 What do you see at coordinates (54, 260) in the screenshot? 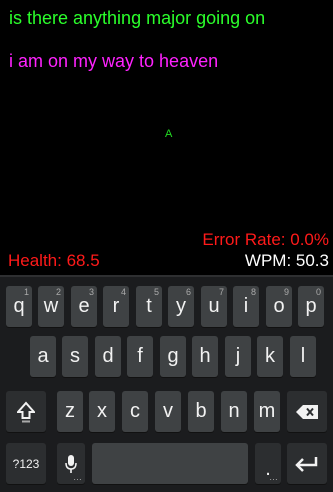
I see `health-stat: Health: 68.5` at bounding box center [54, 260].